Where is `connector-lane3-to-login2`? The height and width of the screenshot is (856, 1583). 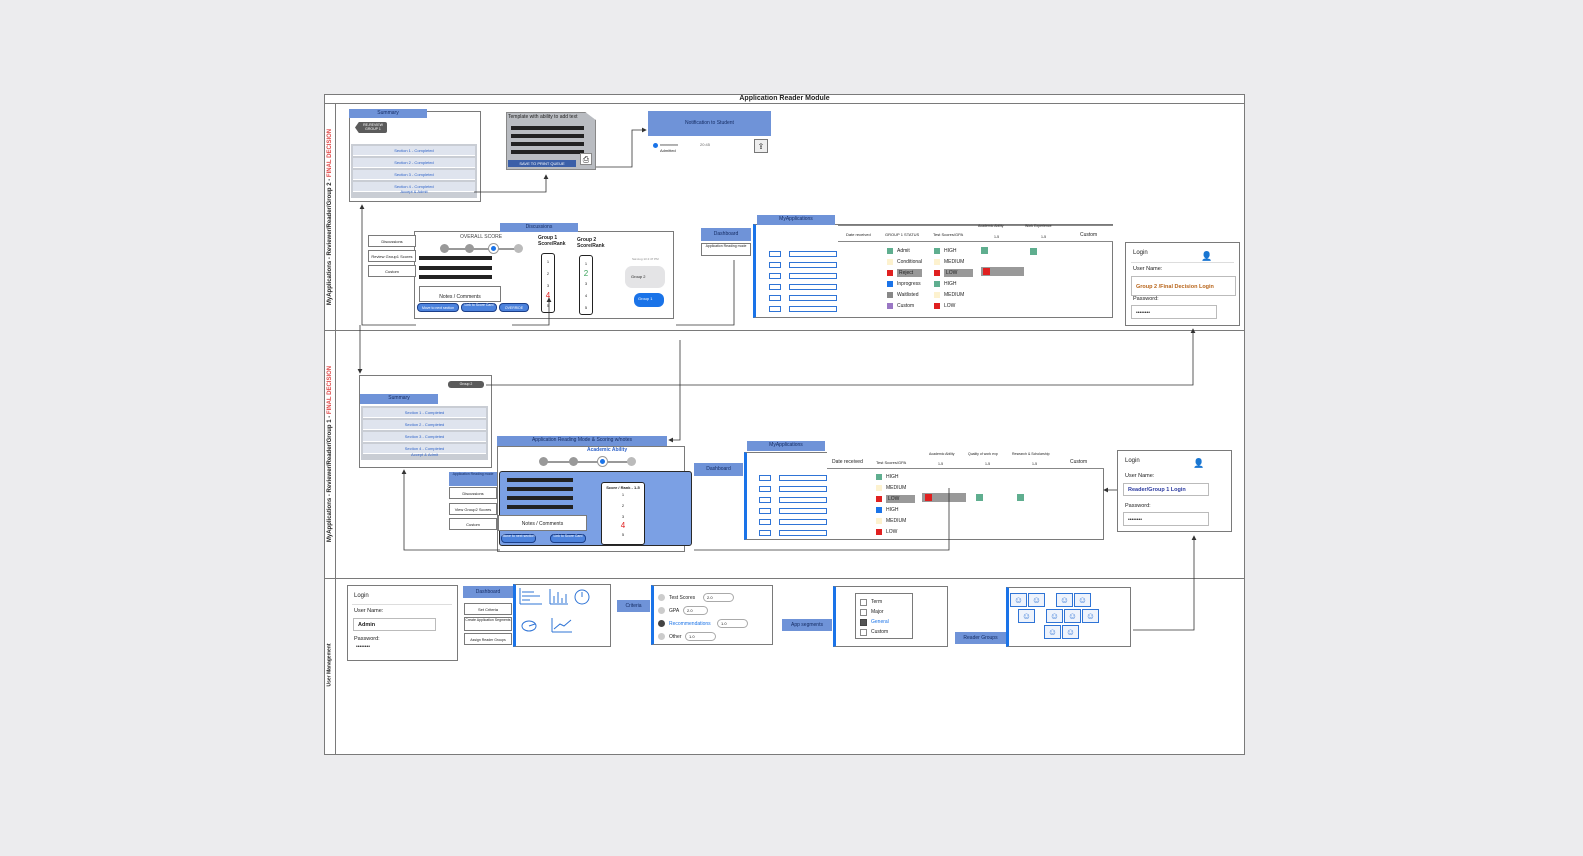
connector-lane3-to-login2 is located at coordinates (1165, 583).